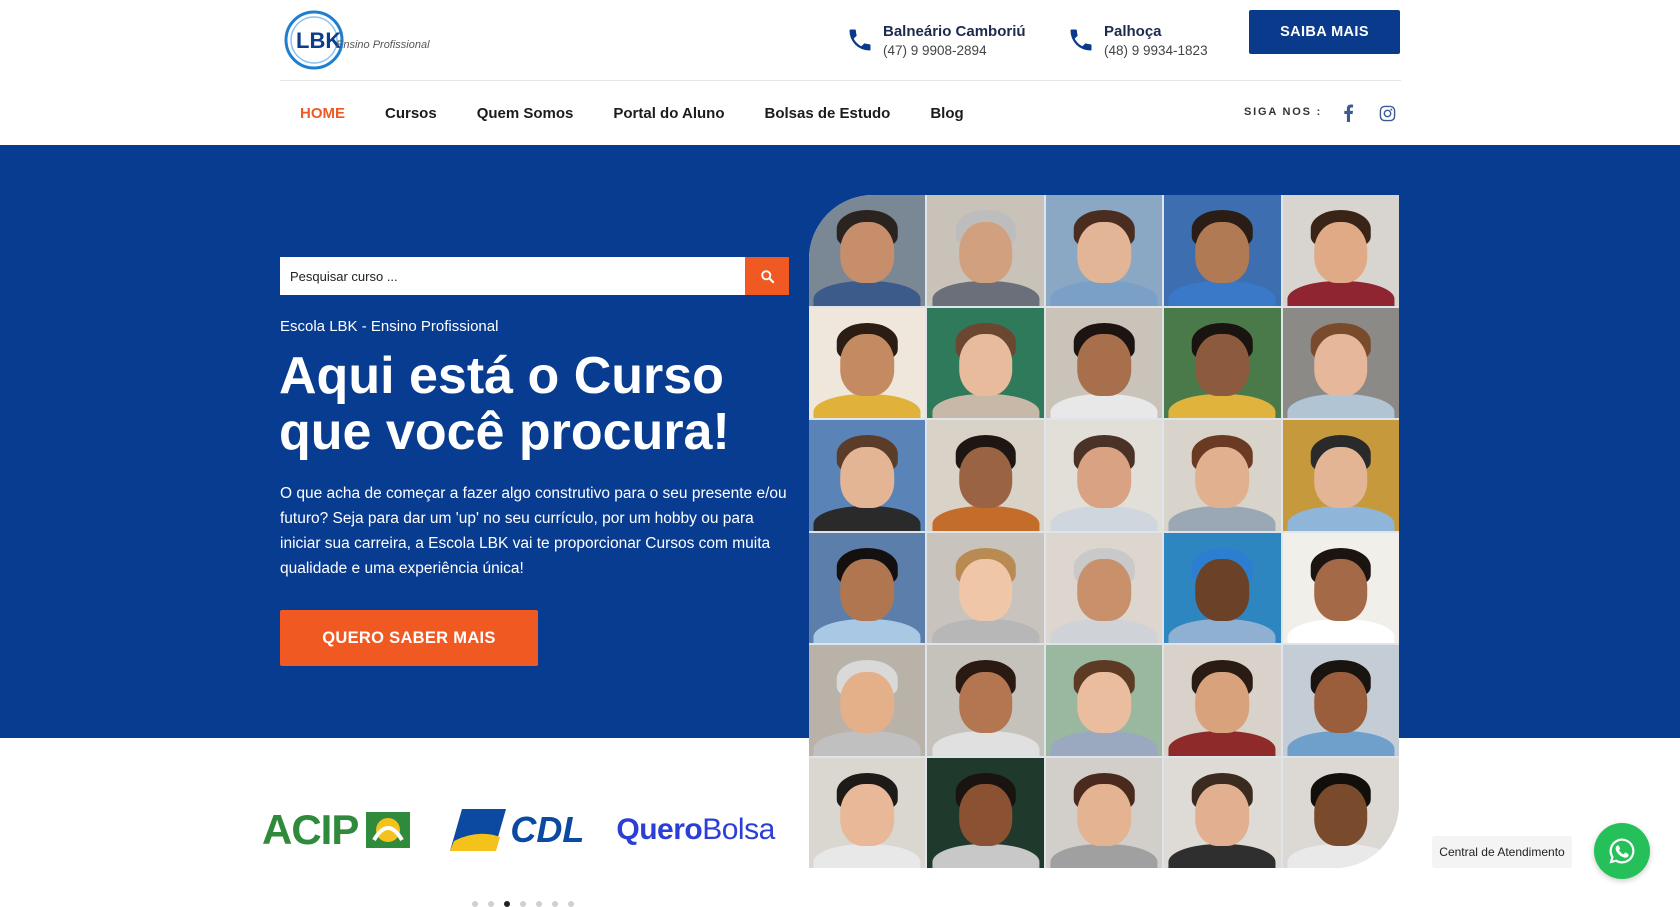 The width and height of the screenshot is (1680, 907). I want to click on cdl-logo: CDL, so click(516, 830).